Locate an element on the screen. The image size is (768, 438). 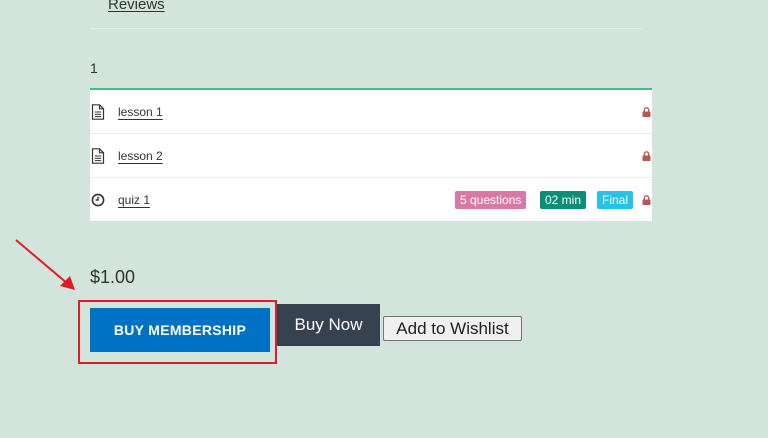
final-badge: Final is located at coordinates (615, 200).